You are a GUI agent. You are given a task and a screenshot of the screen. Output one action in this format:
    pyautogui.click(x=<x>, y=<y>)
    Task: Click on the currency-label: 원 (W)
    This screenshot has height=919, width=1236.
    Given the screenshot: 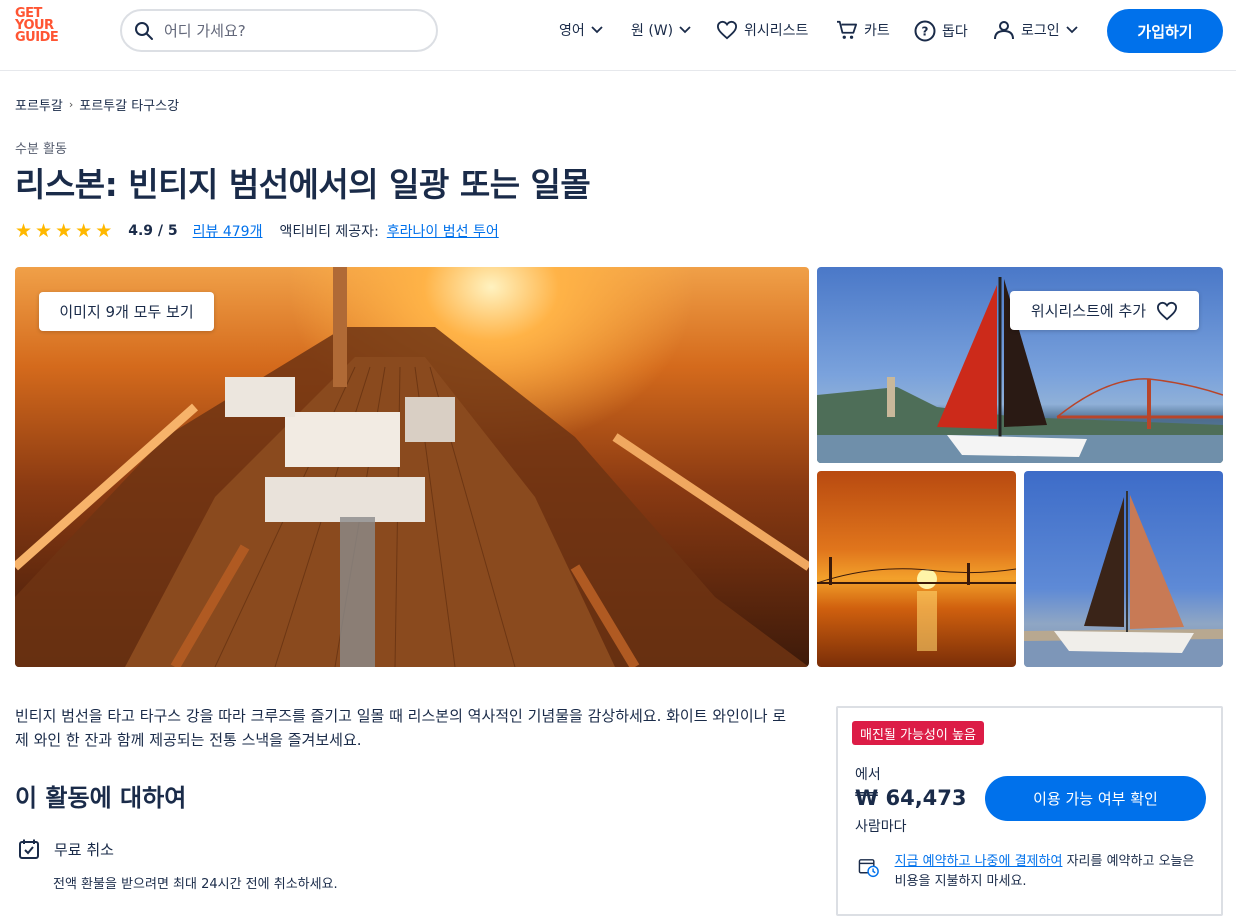 What is the action you would take?
    pyautogui.click(x=652, y=31)
    